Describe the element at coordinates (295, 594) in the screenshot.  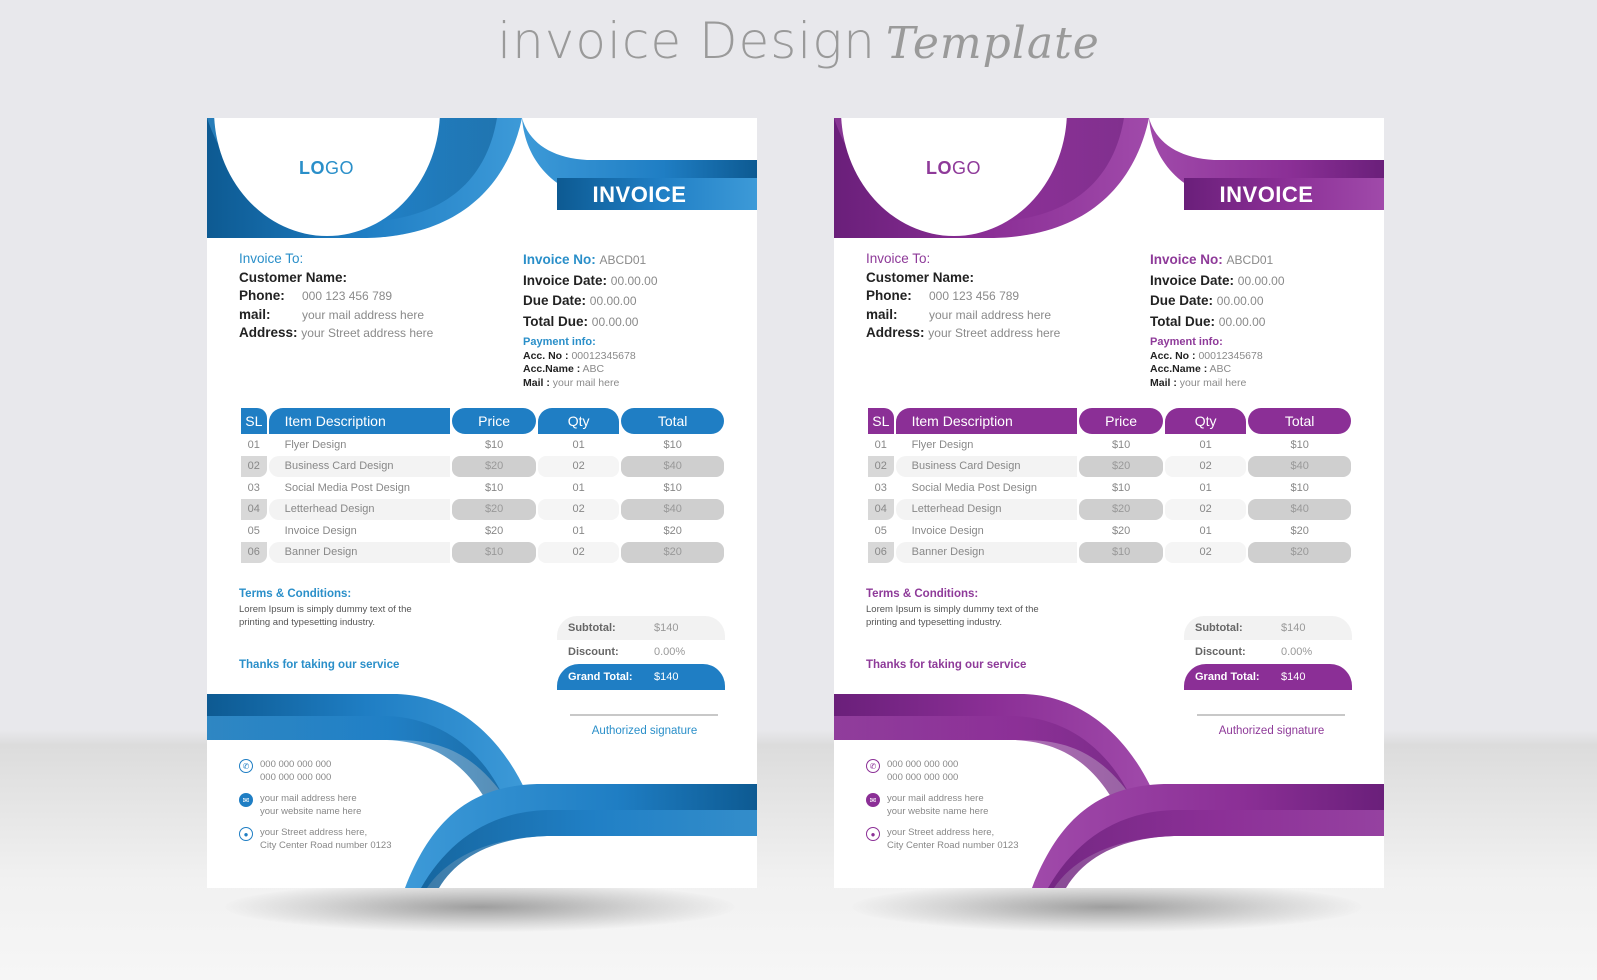
I see `terms-heading: Terms & Conditions:` at that location.